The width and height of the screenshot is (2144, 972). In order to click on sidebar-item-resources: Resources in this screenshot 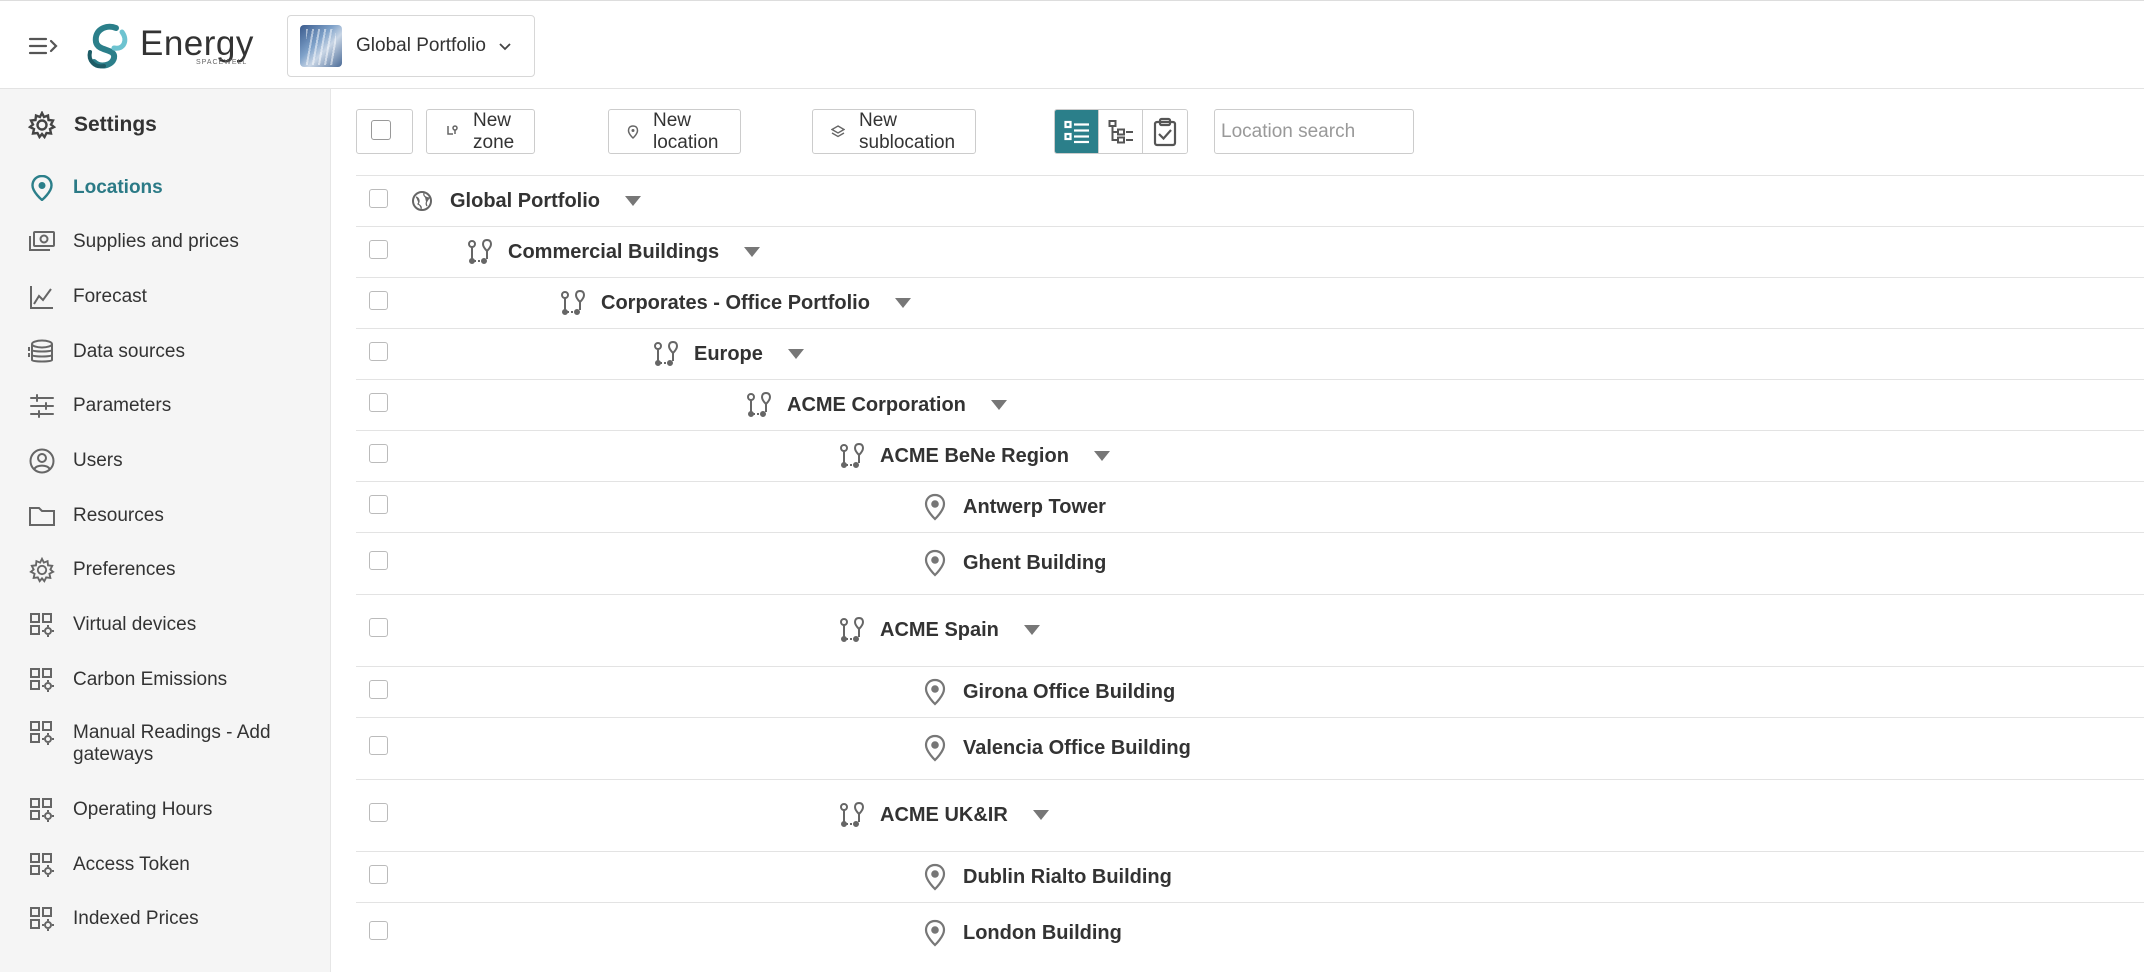, I will do `click(178, 516)`.